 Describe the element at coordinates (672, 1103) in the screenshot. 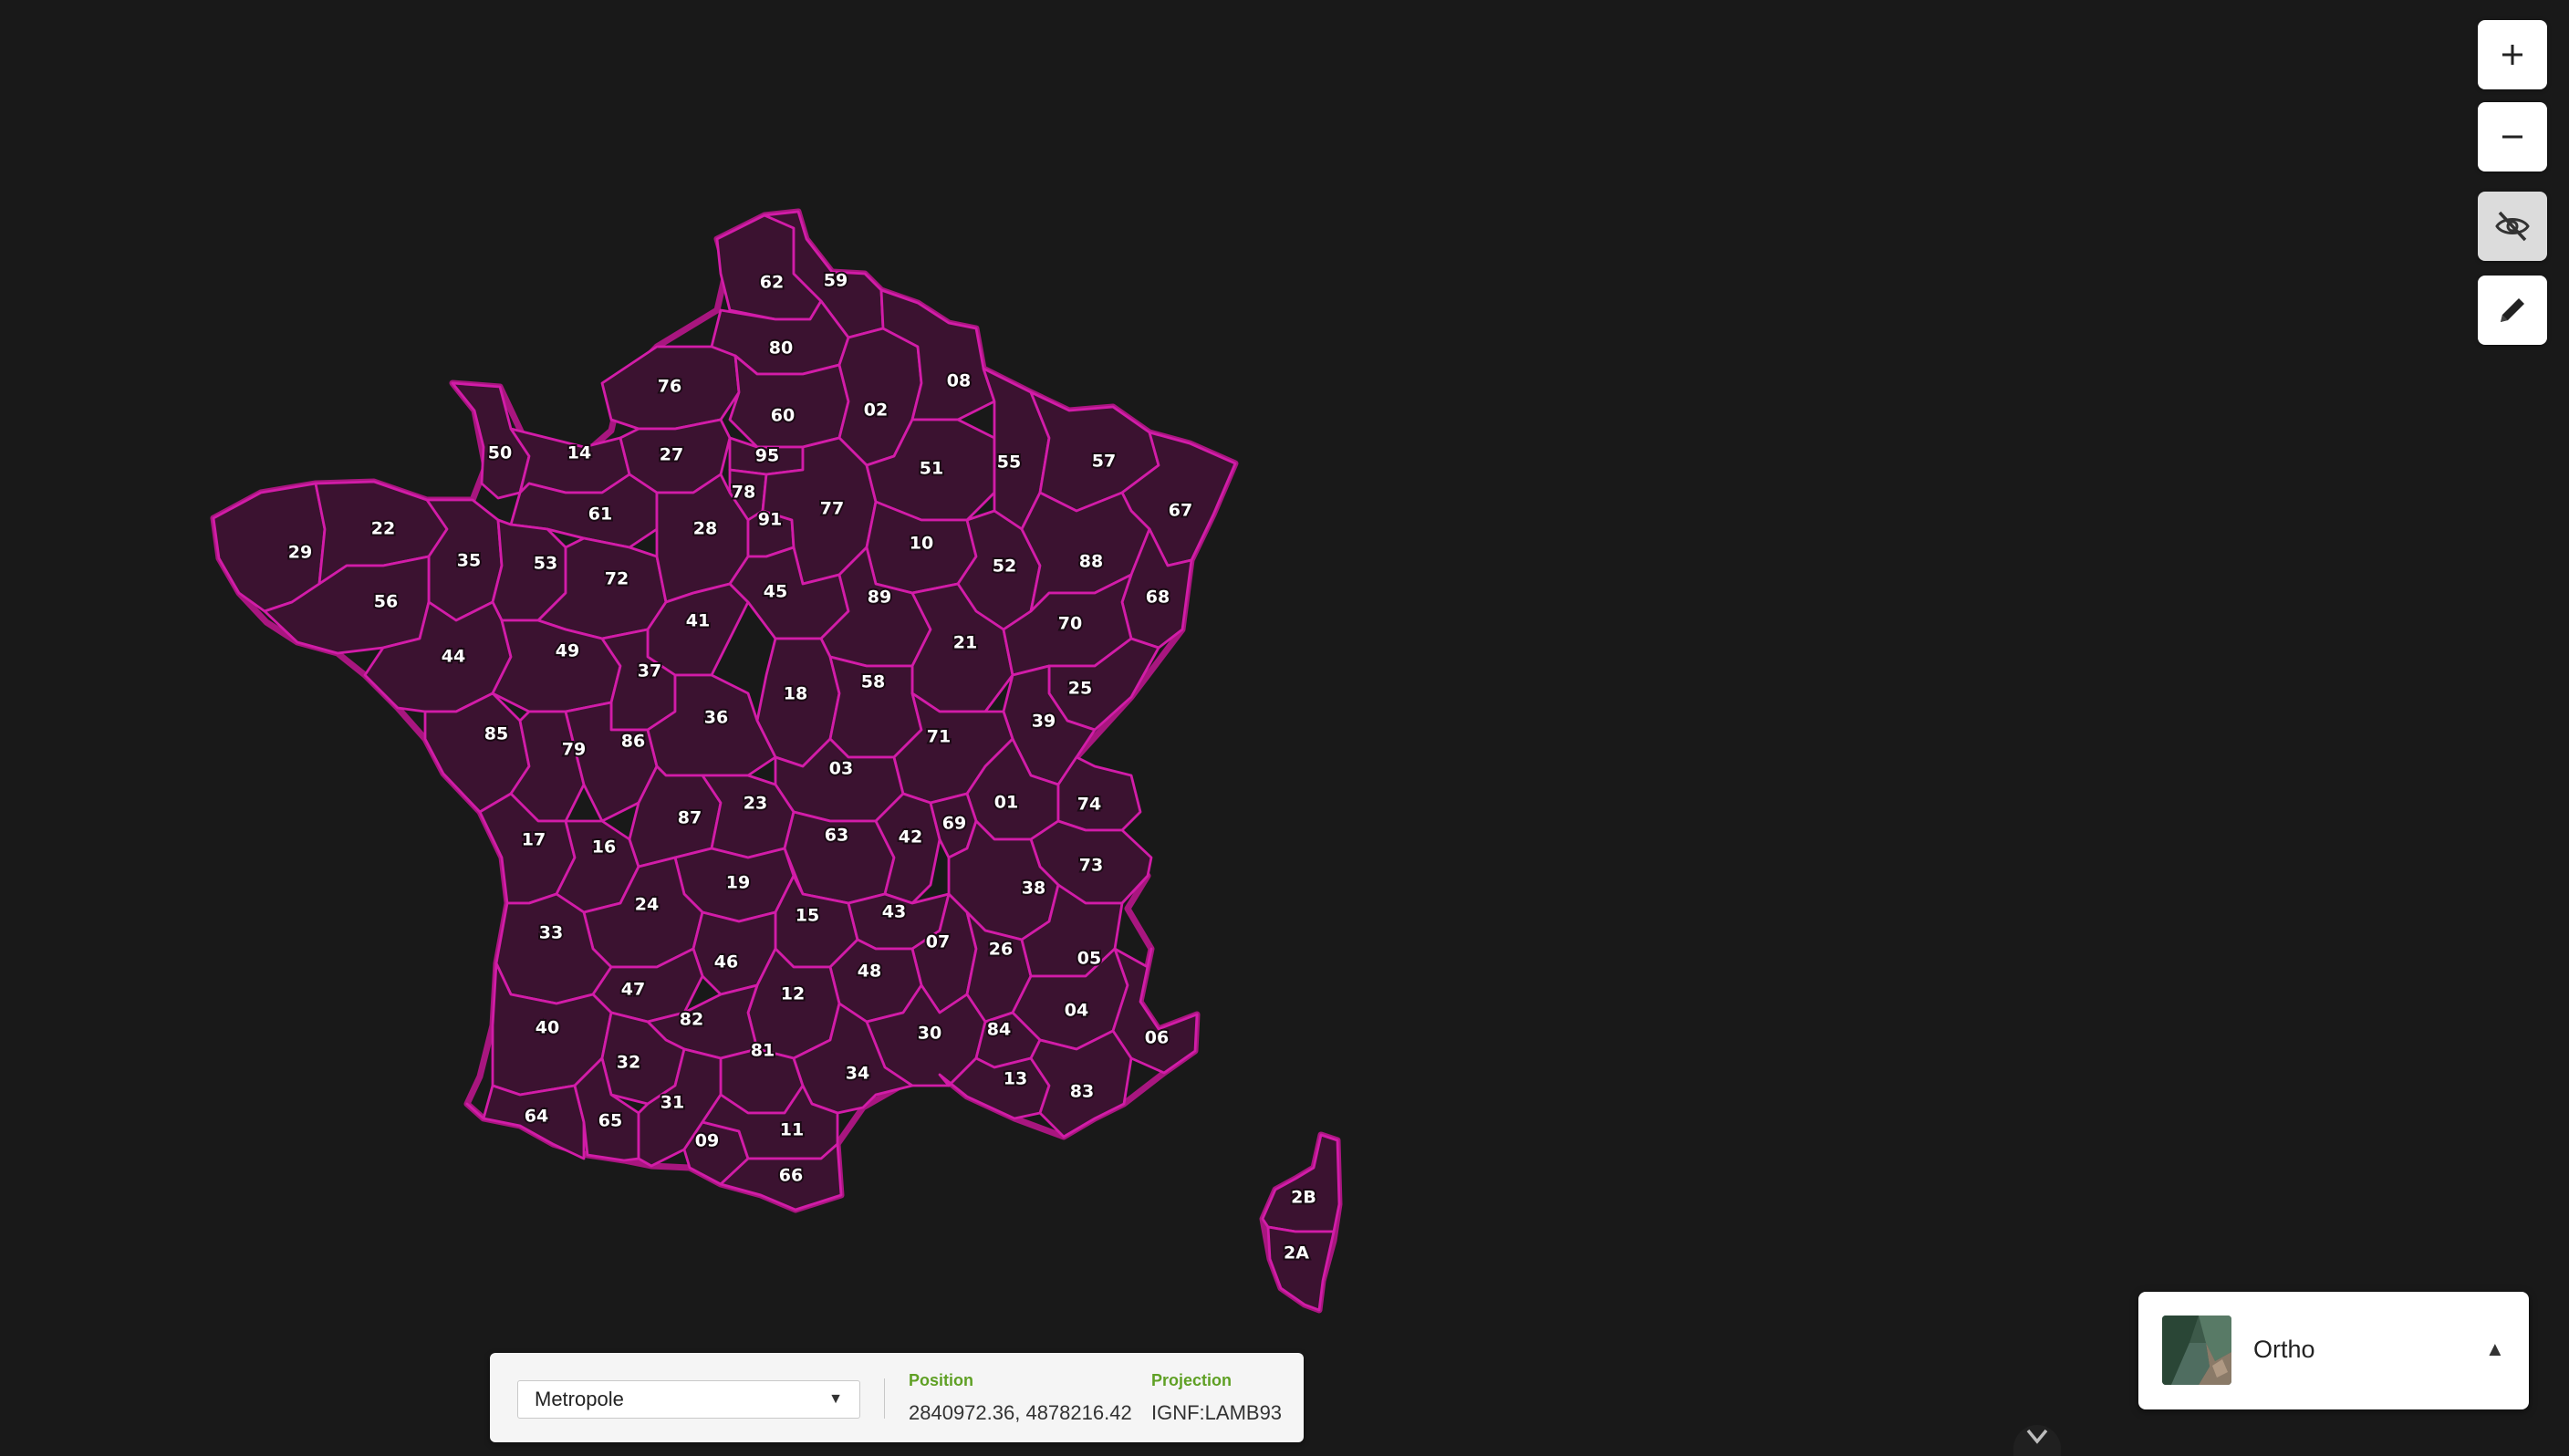

I see `label-31: 31` at that location.